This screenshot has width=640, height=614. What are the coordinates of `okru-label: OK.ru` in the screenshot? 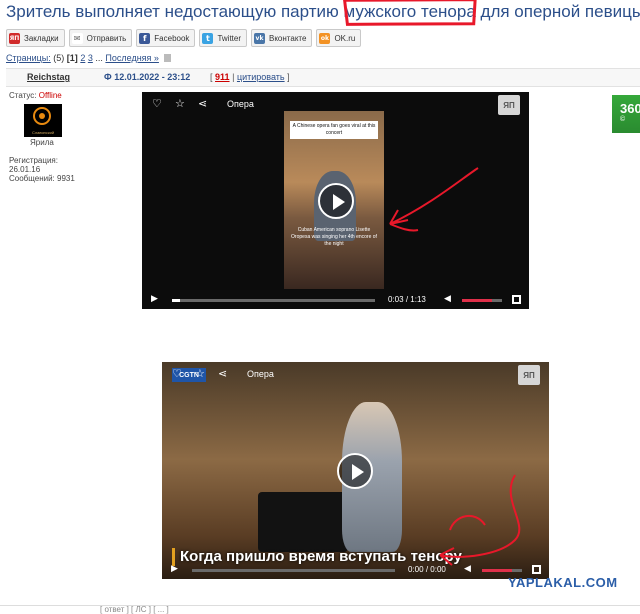 It's located at (345, 38).